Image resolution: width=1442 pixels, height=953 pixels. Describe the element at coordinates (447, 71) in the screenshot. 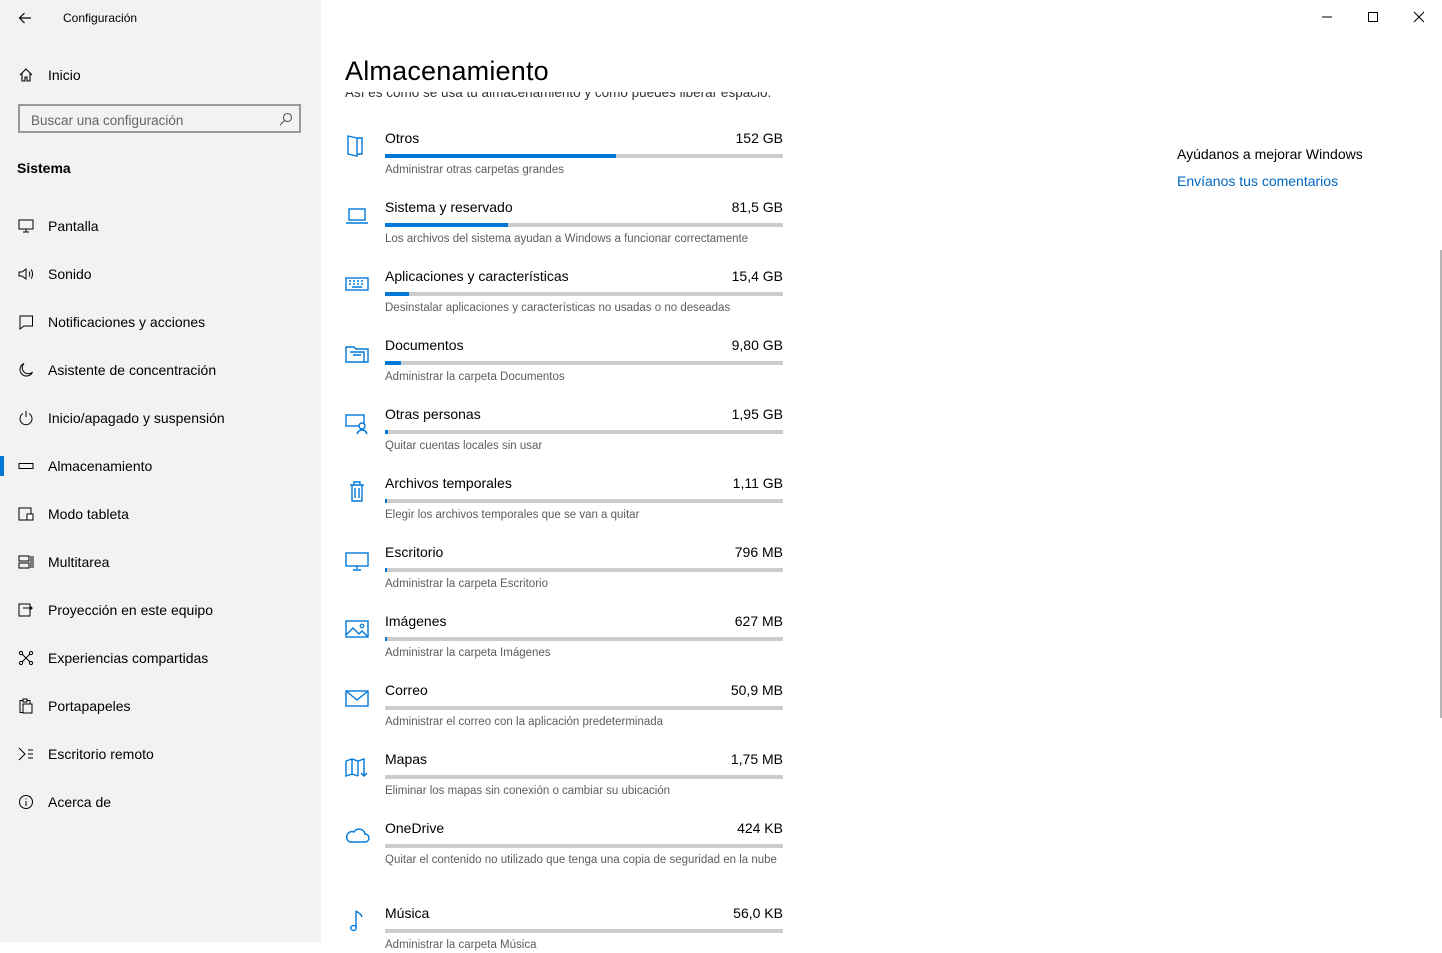

I see `page-title: Almacenamiento` at that location.